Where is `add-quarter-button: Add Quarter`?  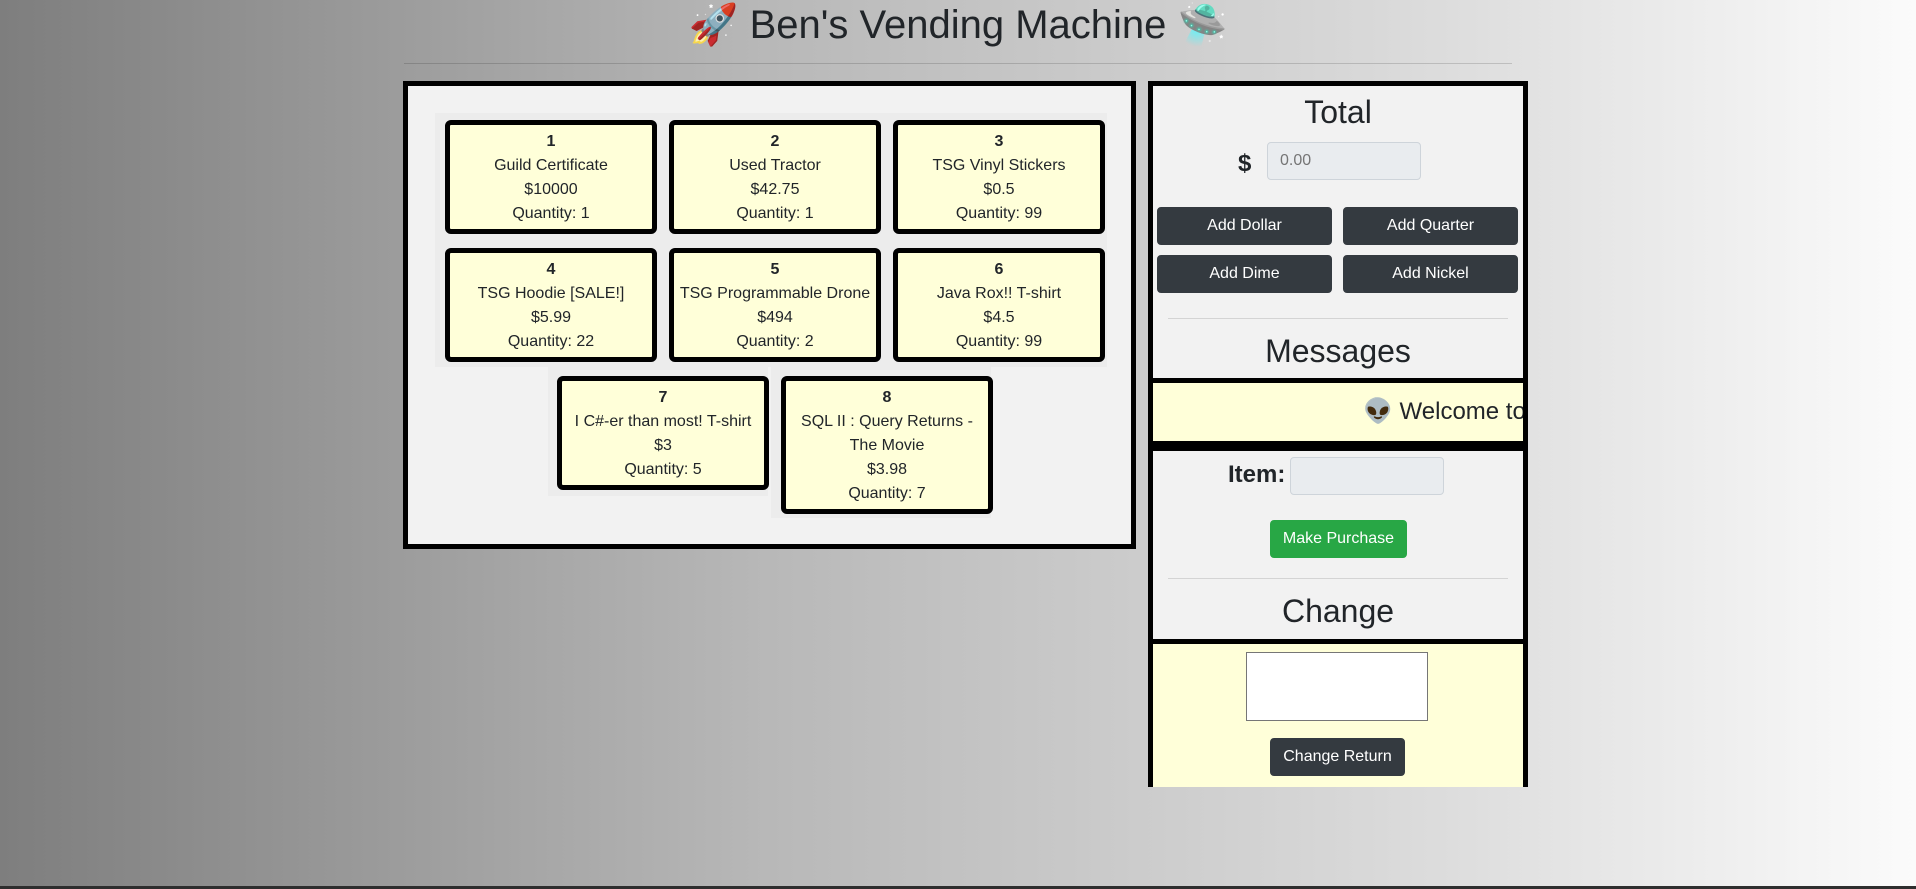
add-quarter-button: Add Quarter is located at coordinates (1430, 226).